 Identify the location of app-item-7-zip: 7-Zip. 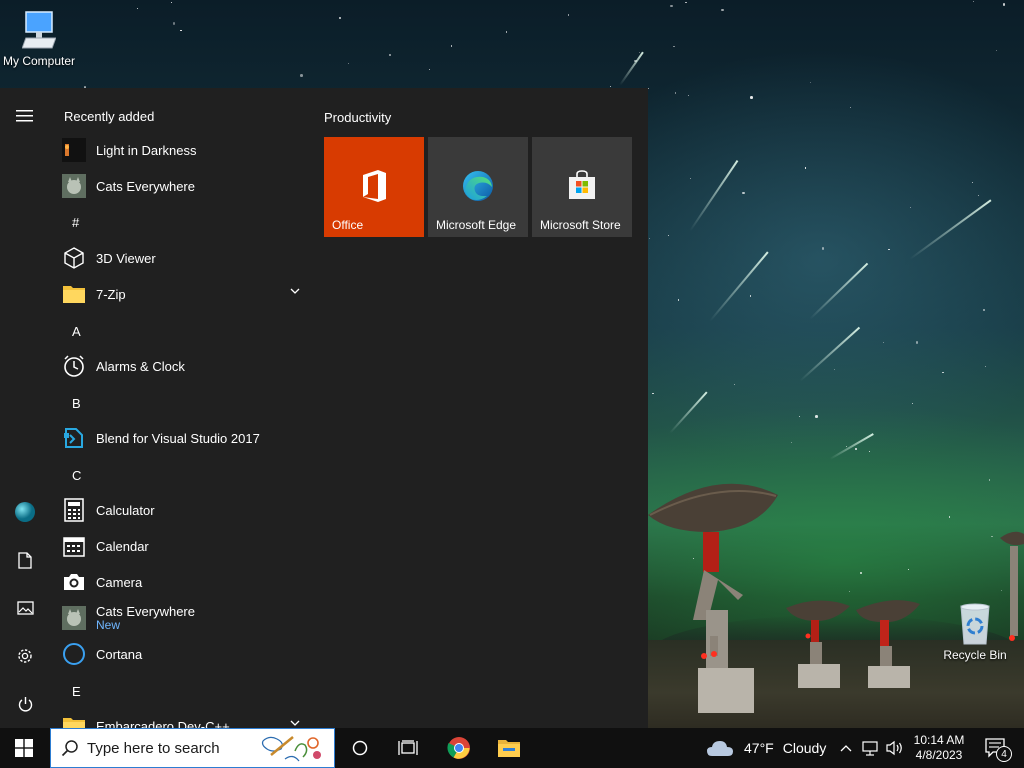
(186, 294).